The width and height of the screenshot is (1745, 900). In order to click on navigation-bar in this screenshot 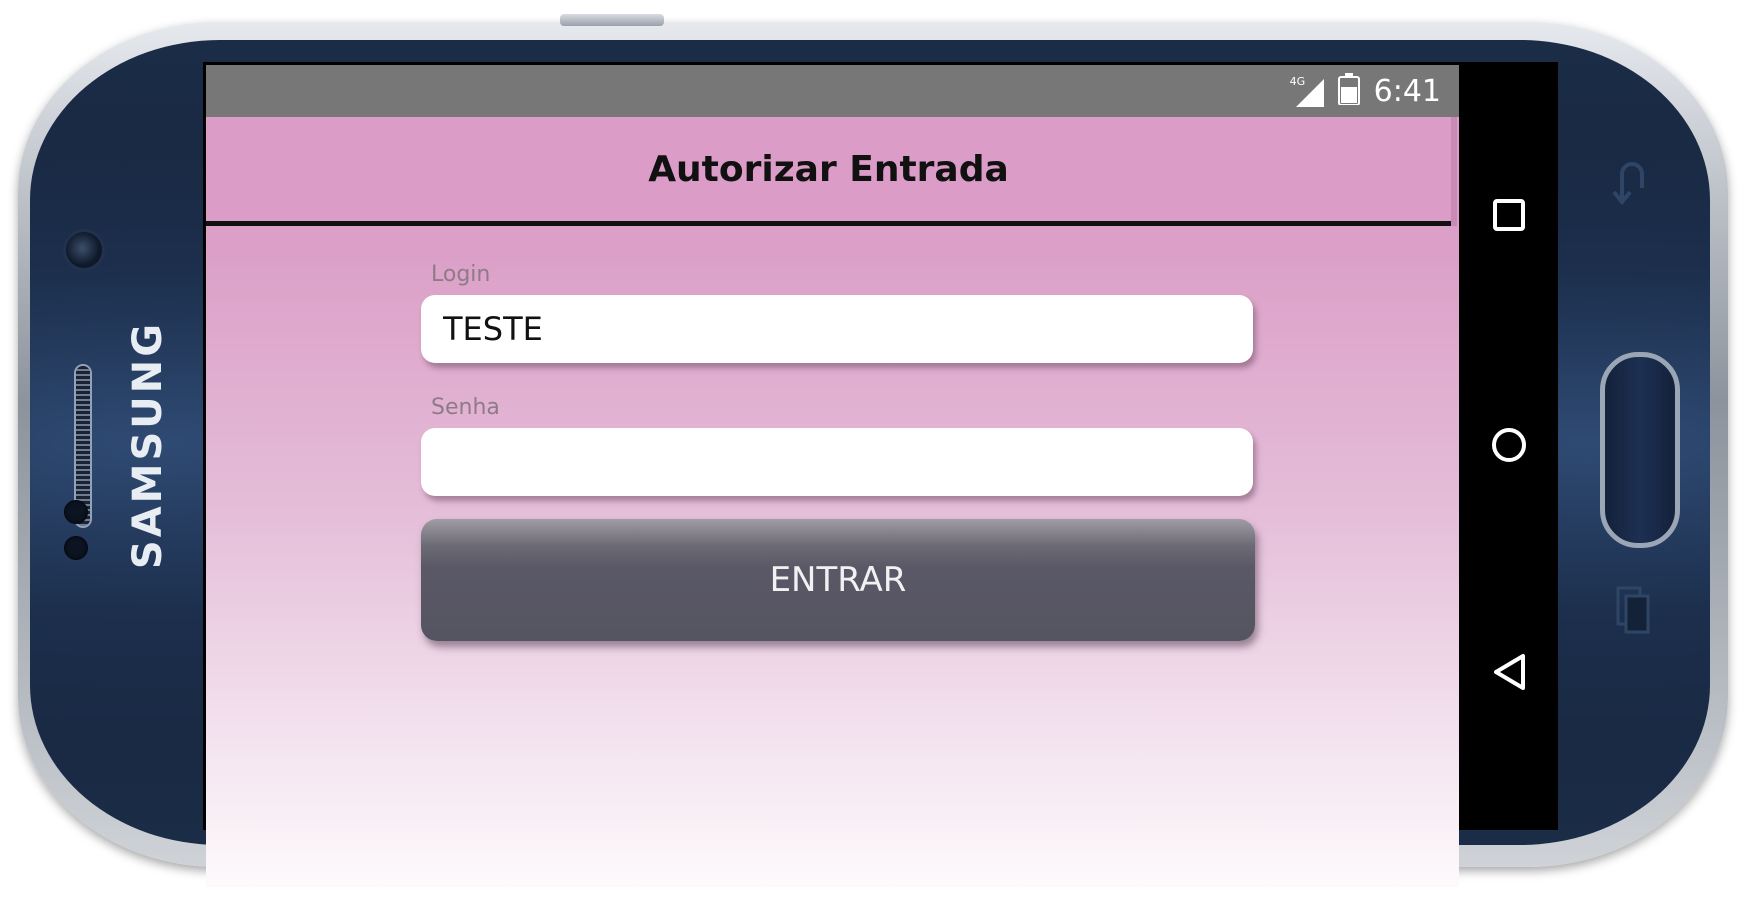, I will do `click(1508, 446)`.